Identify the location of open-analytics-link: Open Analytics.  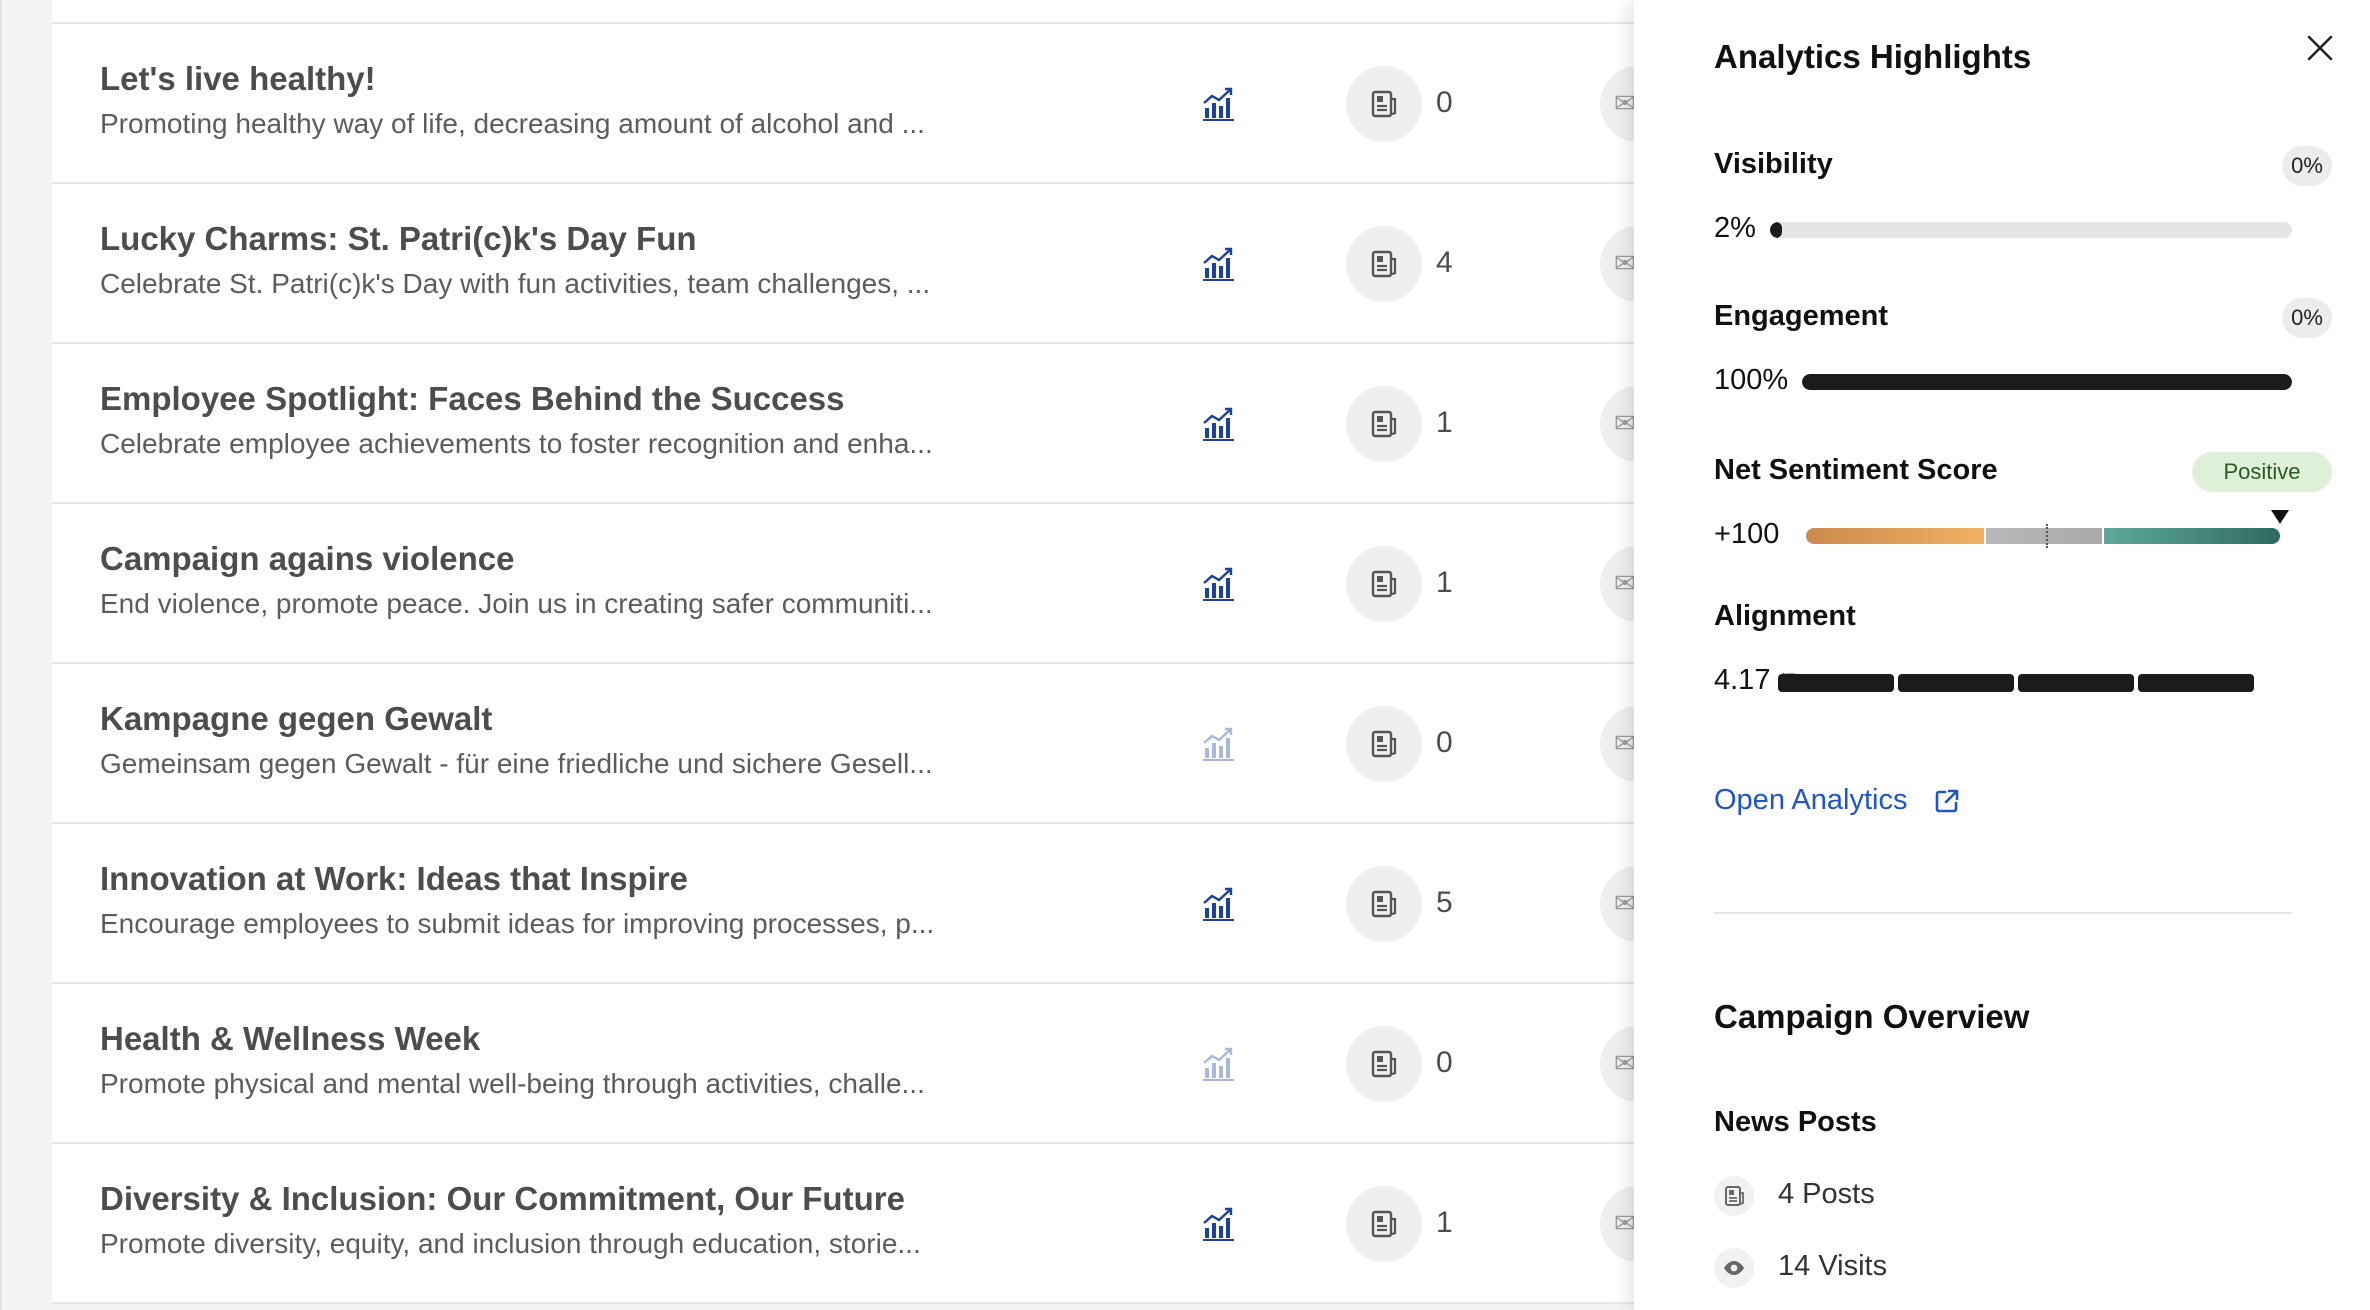
(1836, 800).